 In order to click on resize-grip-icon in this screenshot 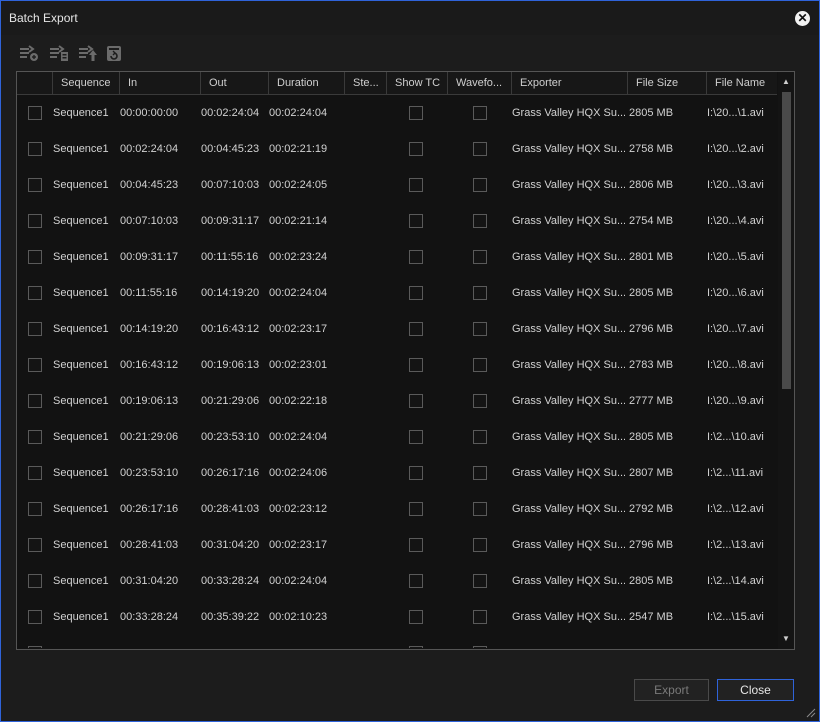, I will do `click(810, 712)`.